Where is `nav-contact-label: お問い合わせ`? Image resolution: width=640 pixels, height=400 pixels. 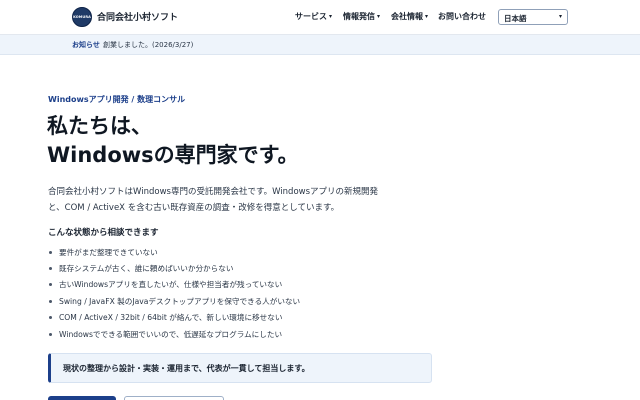 nav-contact-label: お問い合わせ is located at coordinates (462, 16).